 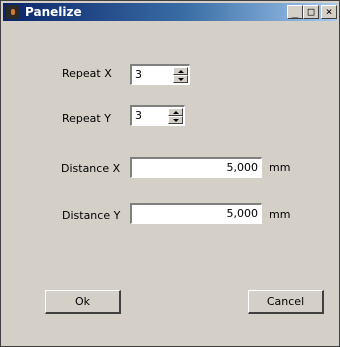 I want to click on repeat-x-decrement-button, so click(x=180, y=79).